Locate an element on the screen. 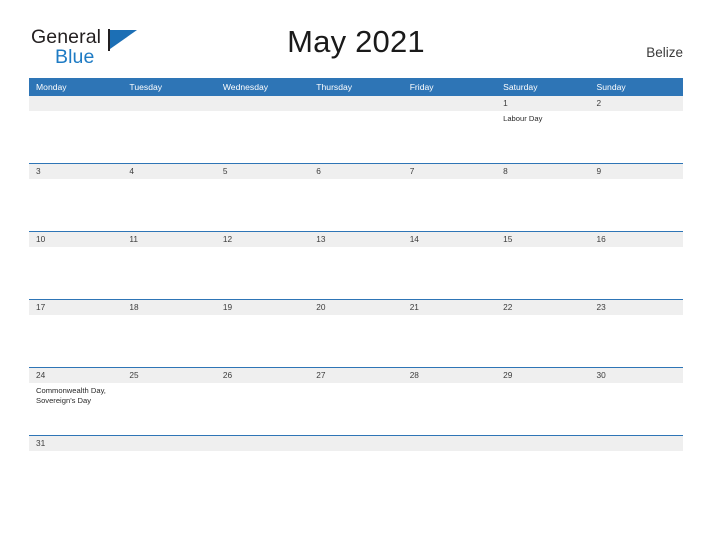 The image size is (712, 550). day-cell-number: 16 is located at coordinates (636, 239).